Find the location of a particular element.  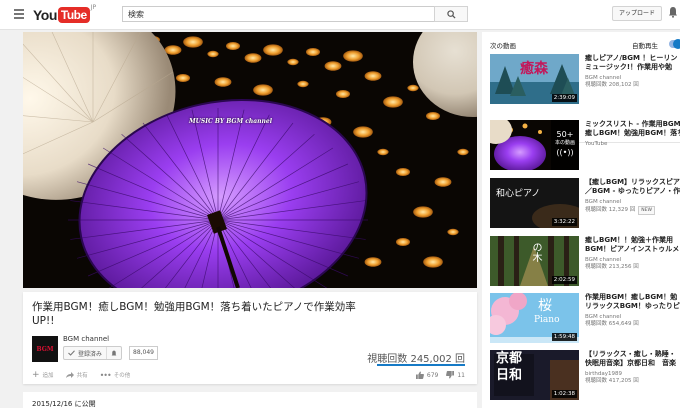

thumbnail-text: の木 is located at coordinates (535, 252).